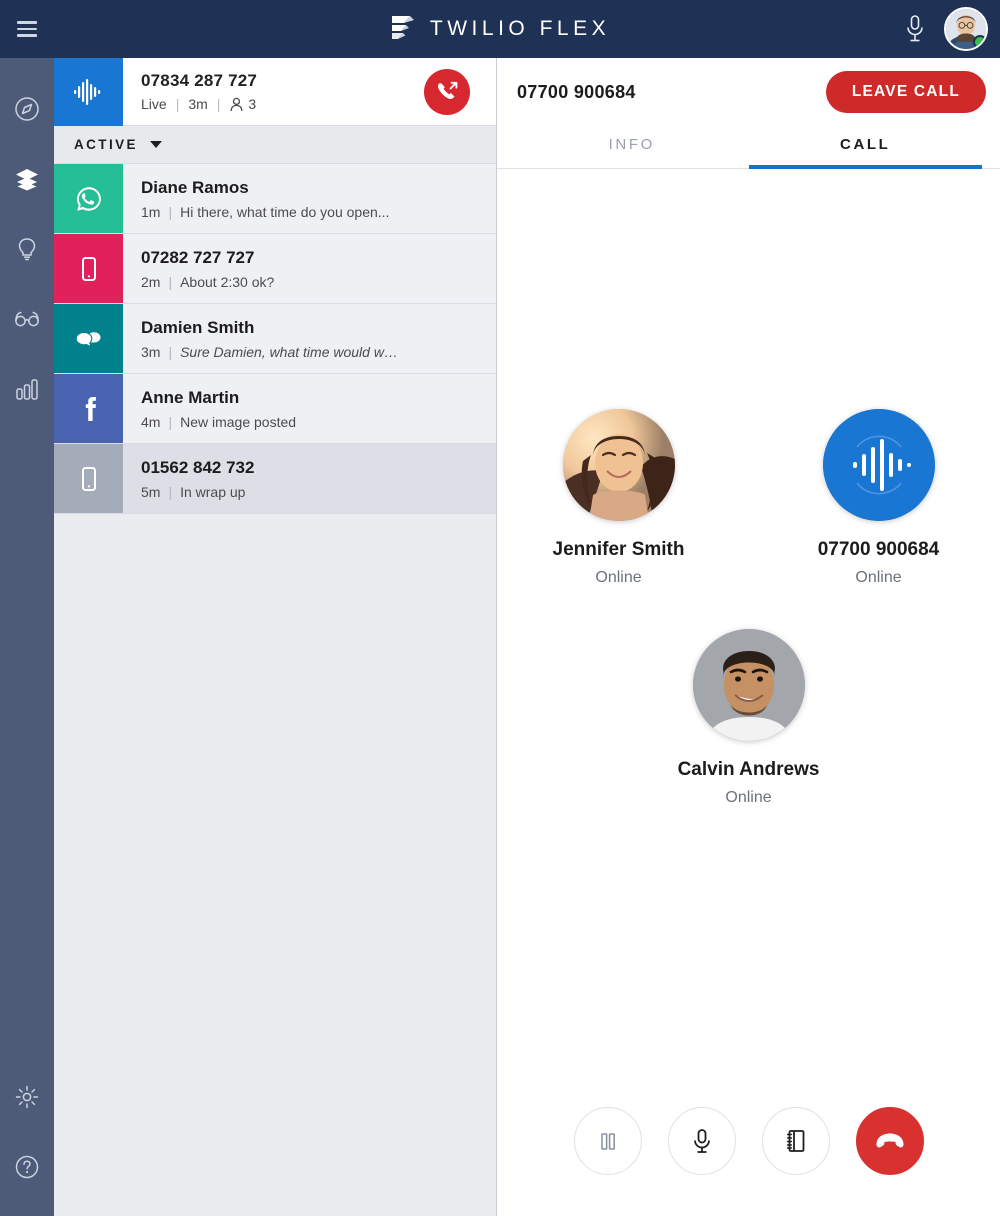 This screenshot has width=1000, height=1216. I want to click on hangup-button, so click(889, 1141).